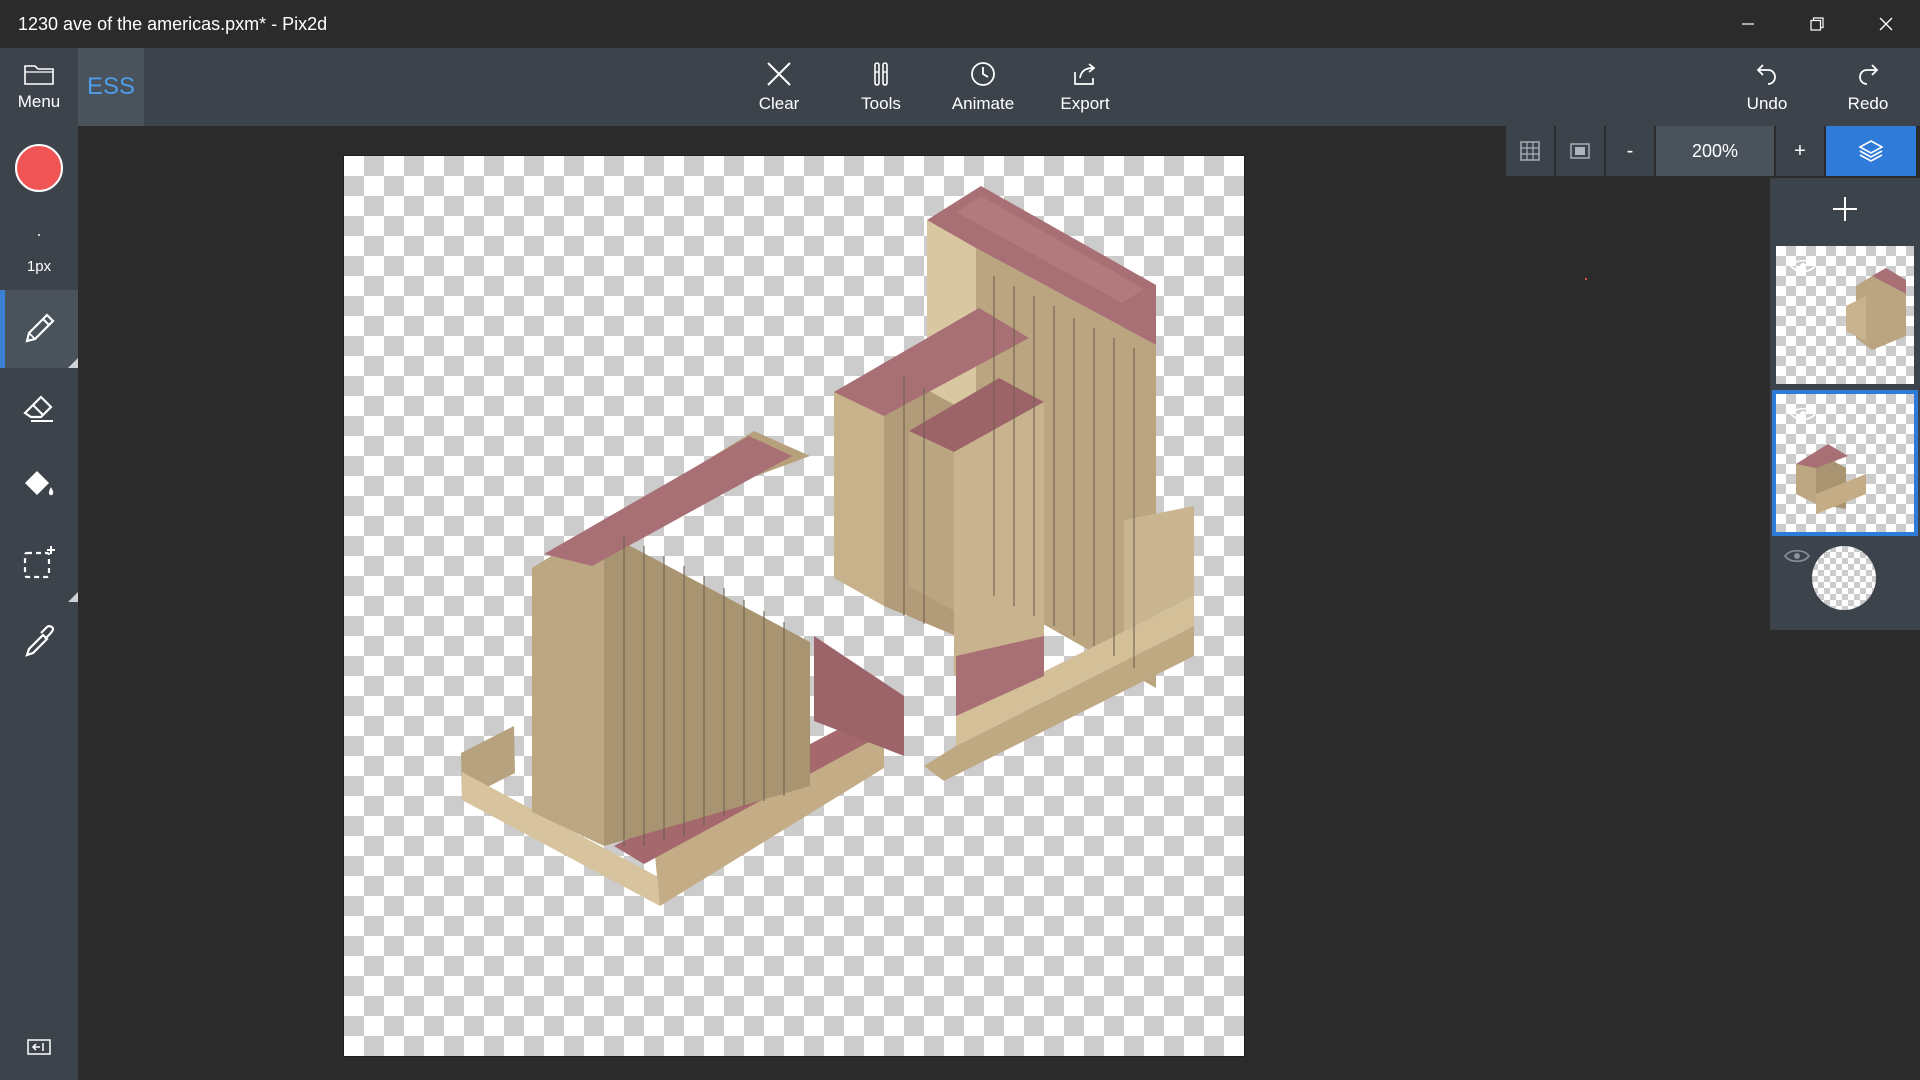  I want to click on frame-toggle-button, so click(1580, 151).